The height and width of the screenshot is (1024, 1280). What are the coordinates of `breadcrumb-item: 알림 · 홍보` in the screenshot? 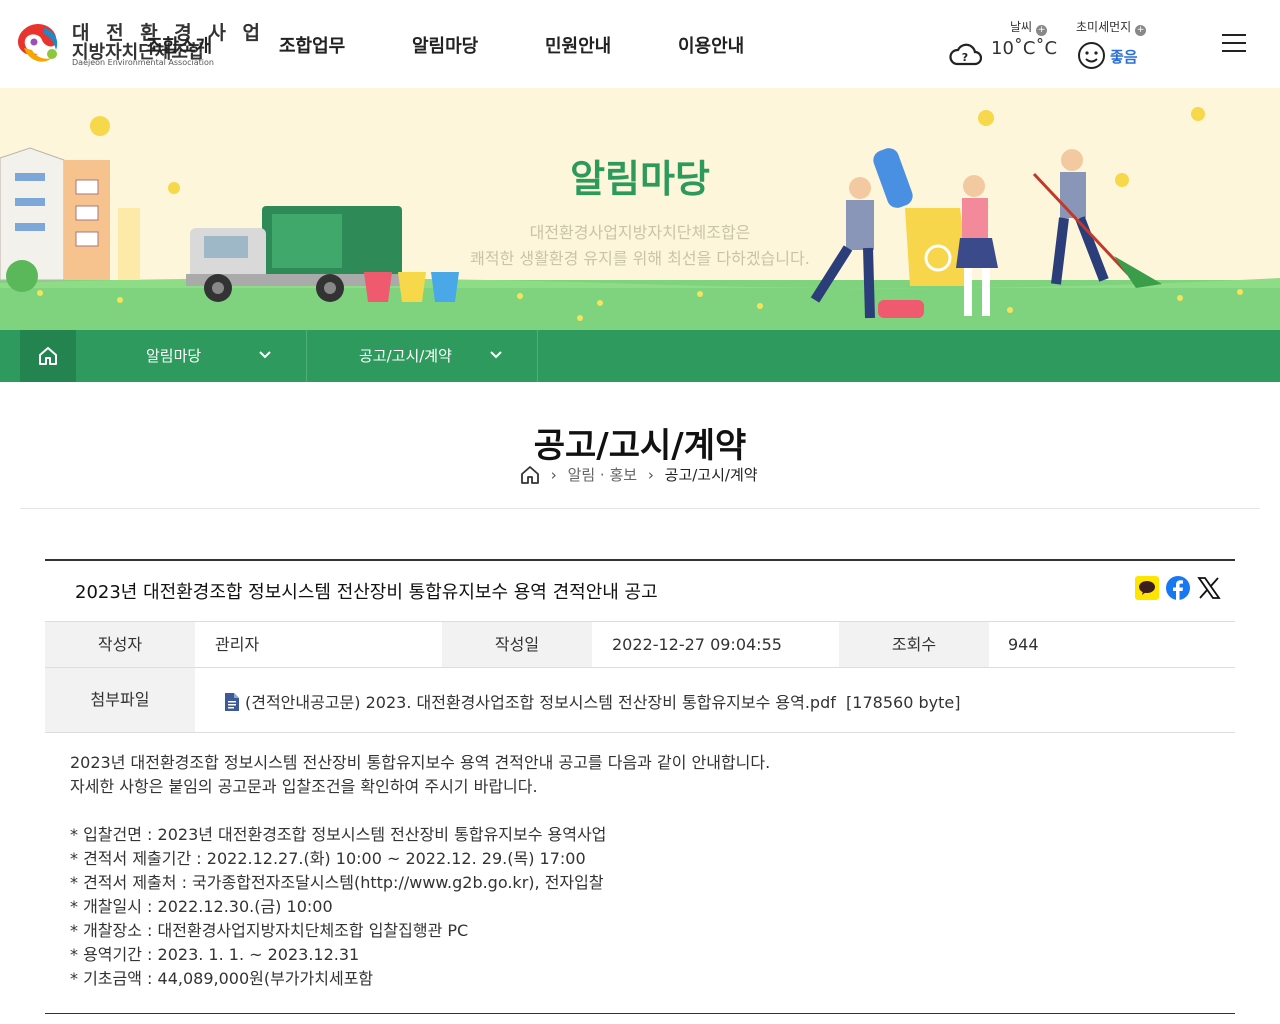 It's located at (603, 475).